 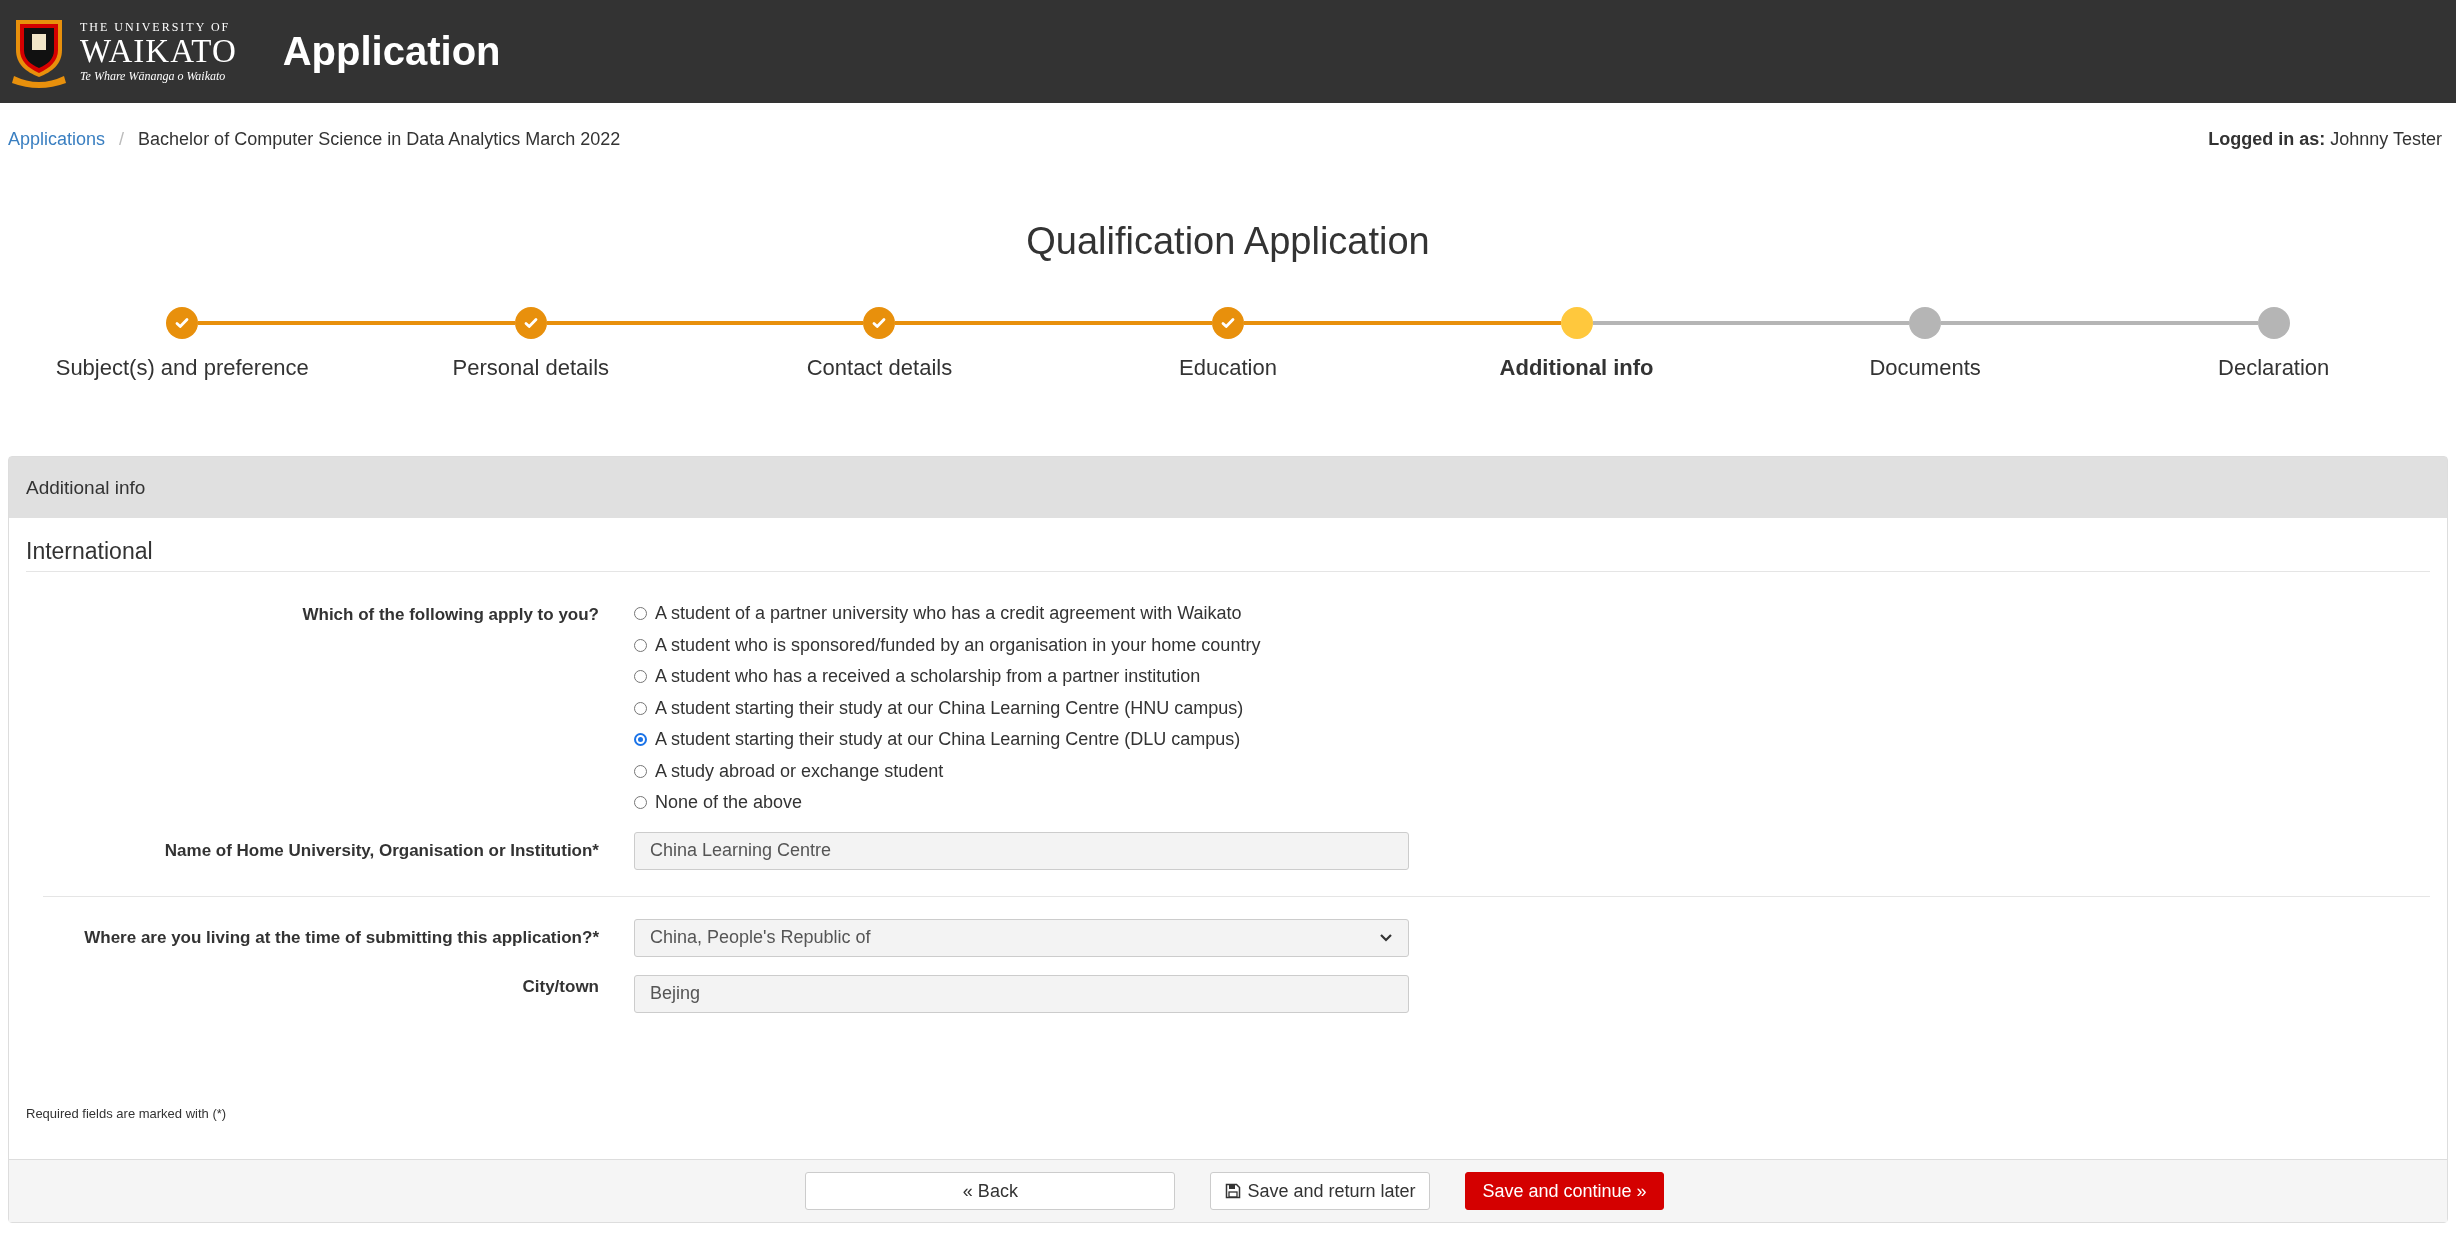 I want to click on radio-label: A student who is sponsored/funded by an organisation in your home country, so click(x=958, y=645).